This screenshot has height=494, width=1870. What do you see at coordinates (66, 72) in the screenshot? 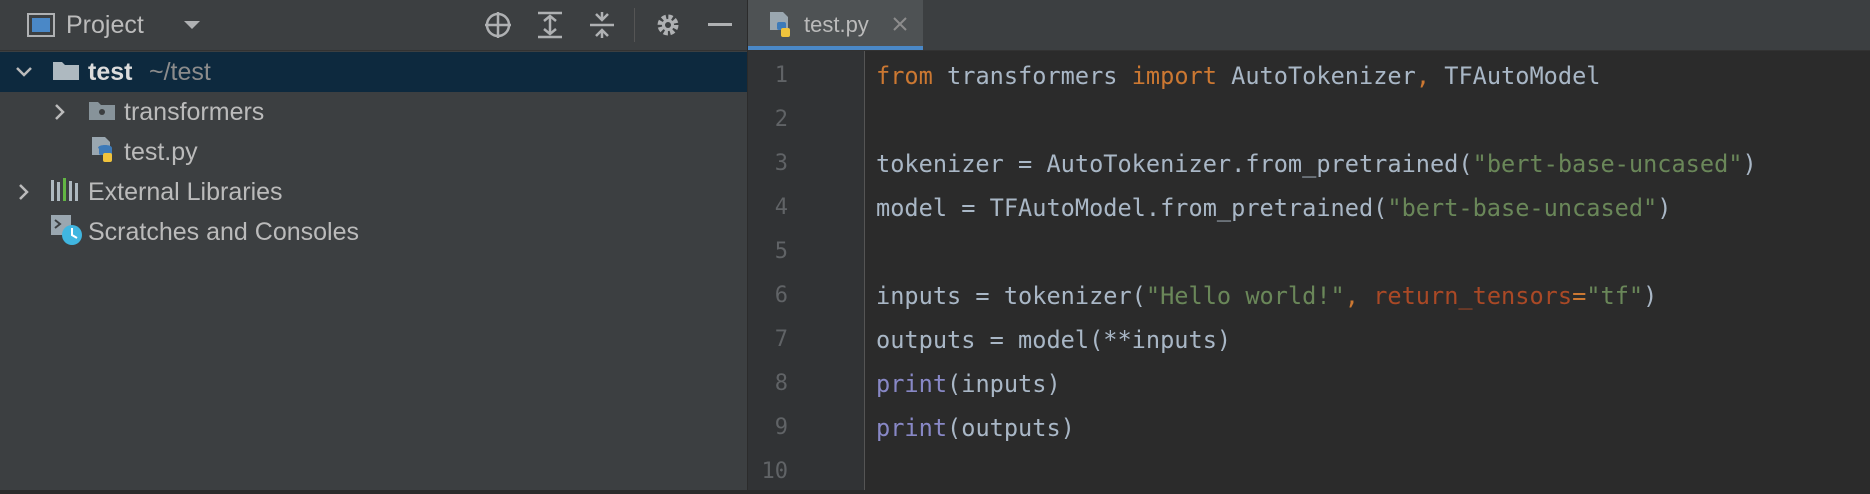
I see `folder-icon` at bounding box center [66, 72].